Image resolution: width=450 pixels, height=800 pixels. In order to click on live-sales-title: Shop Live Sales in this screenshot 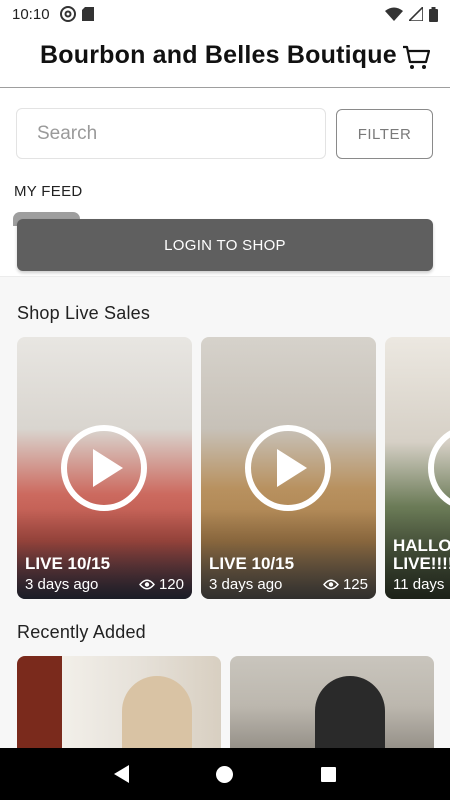, I will do `click(84, 313)`.